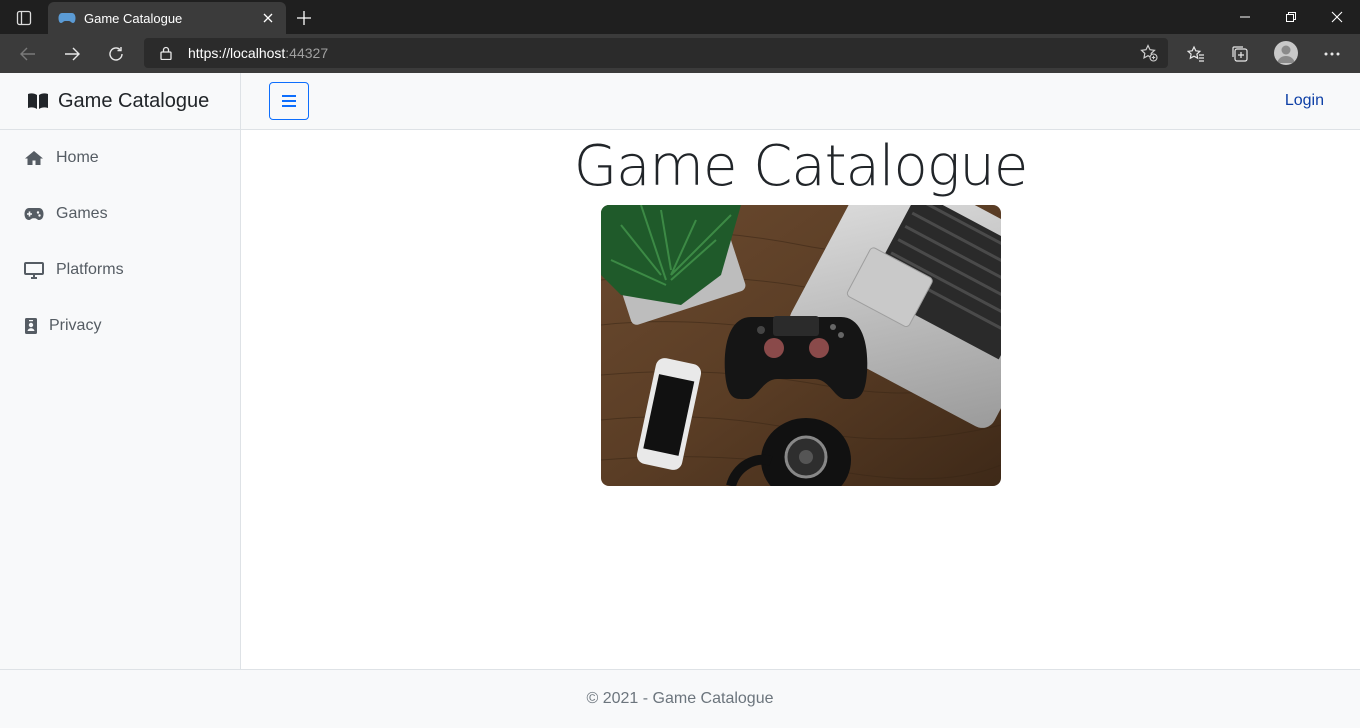 This screenshot has width=1360, height=728. I want to click on sidebar-item-home: Home, so click(120, 158).